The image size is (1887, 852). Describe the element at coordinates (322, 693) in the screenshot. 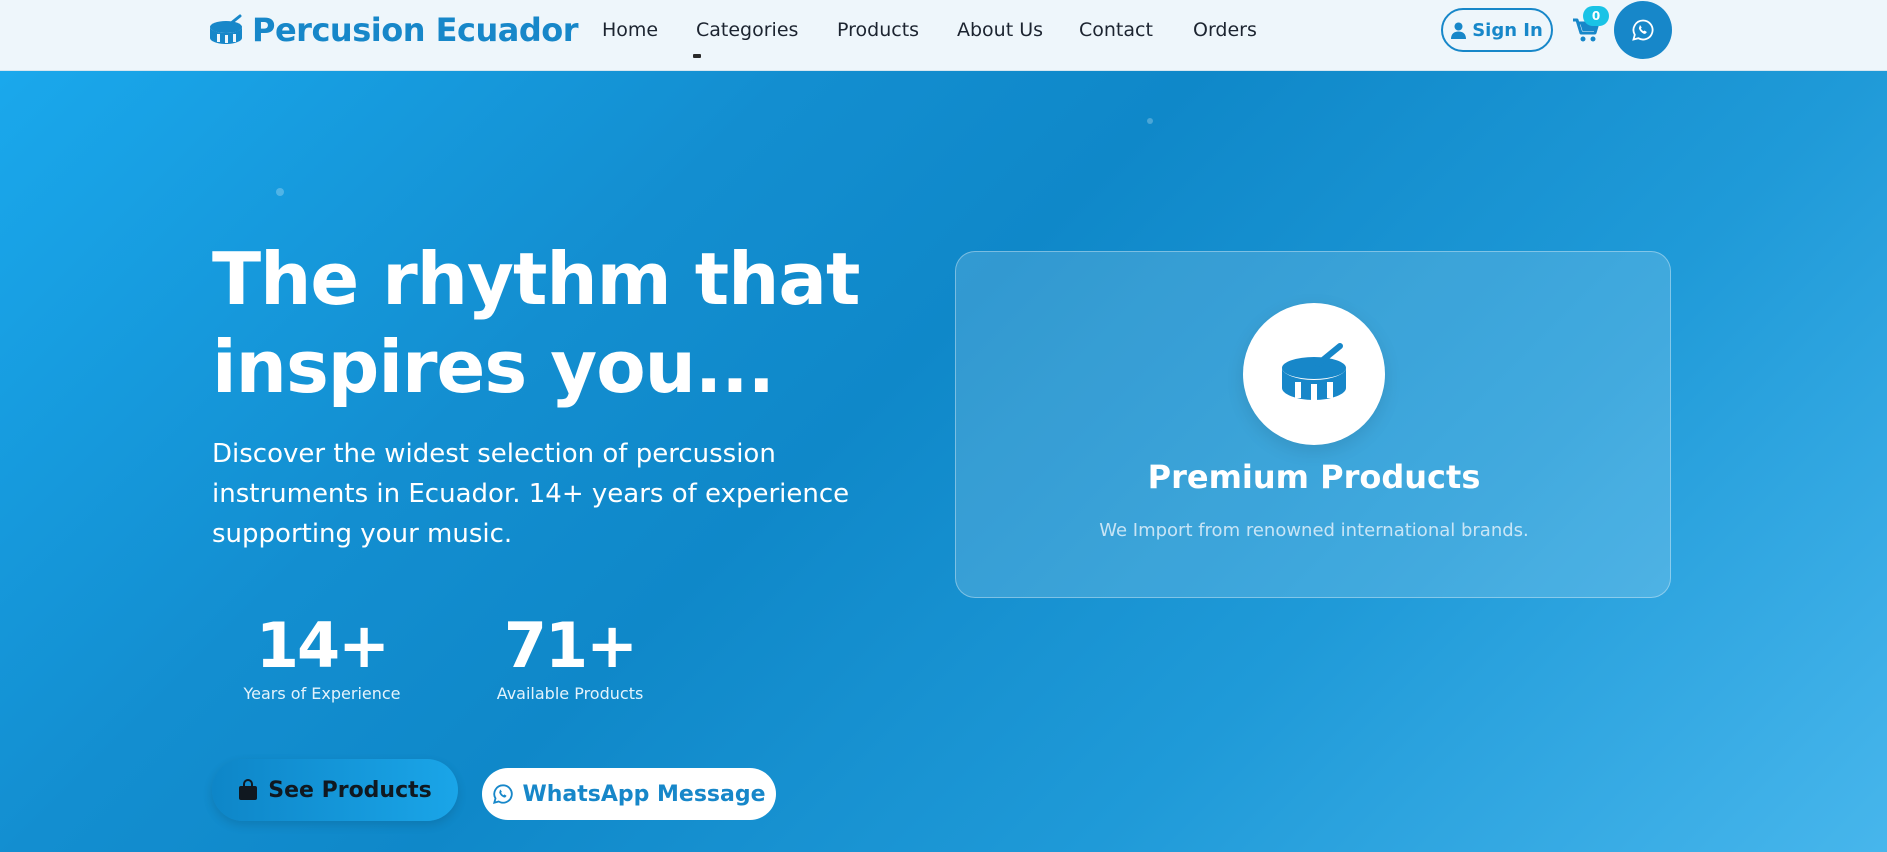

I see `stat-years-label: Years of Experience` at that location.